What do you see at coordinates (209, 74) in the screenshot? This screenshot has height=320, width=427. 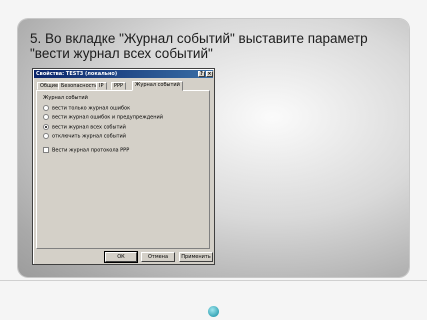 I see `close-button: ×` at bounding box center [209, 74].